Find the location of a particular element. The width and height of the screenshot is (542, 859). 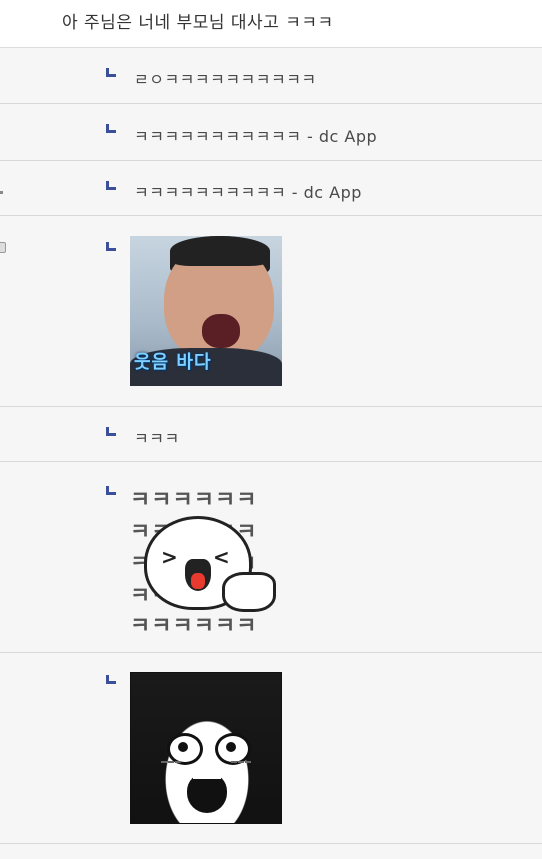

hair-top is located at coordinates (220, 251).